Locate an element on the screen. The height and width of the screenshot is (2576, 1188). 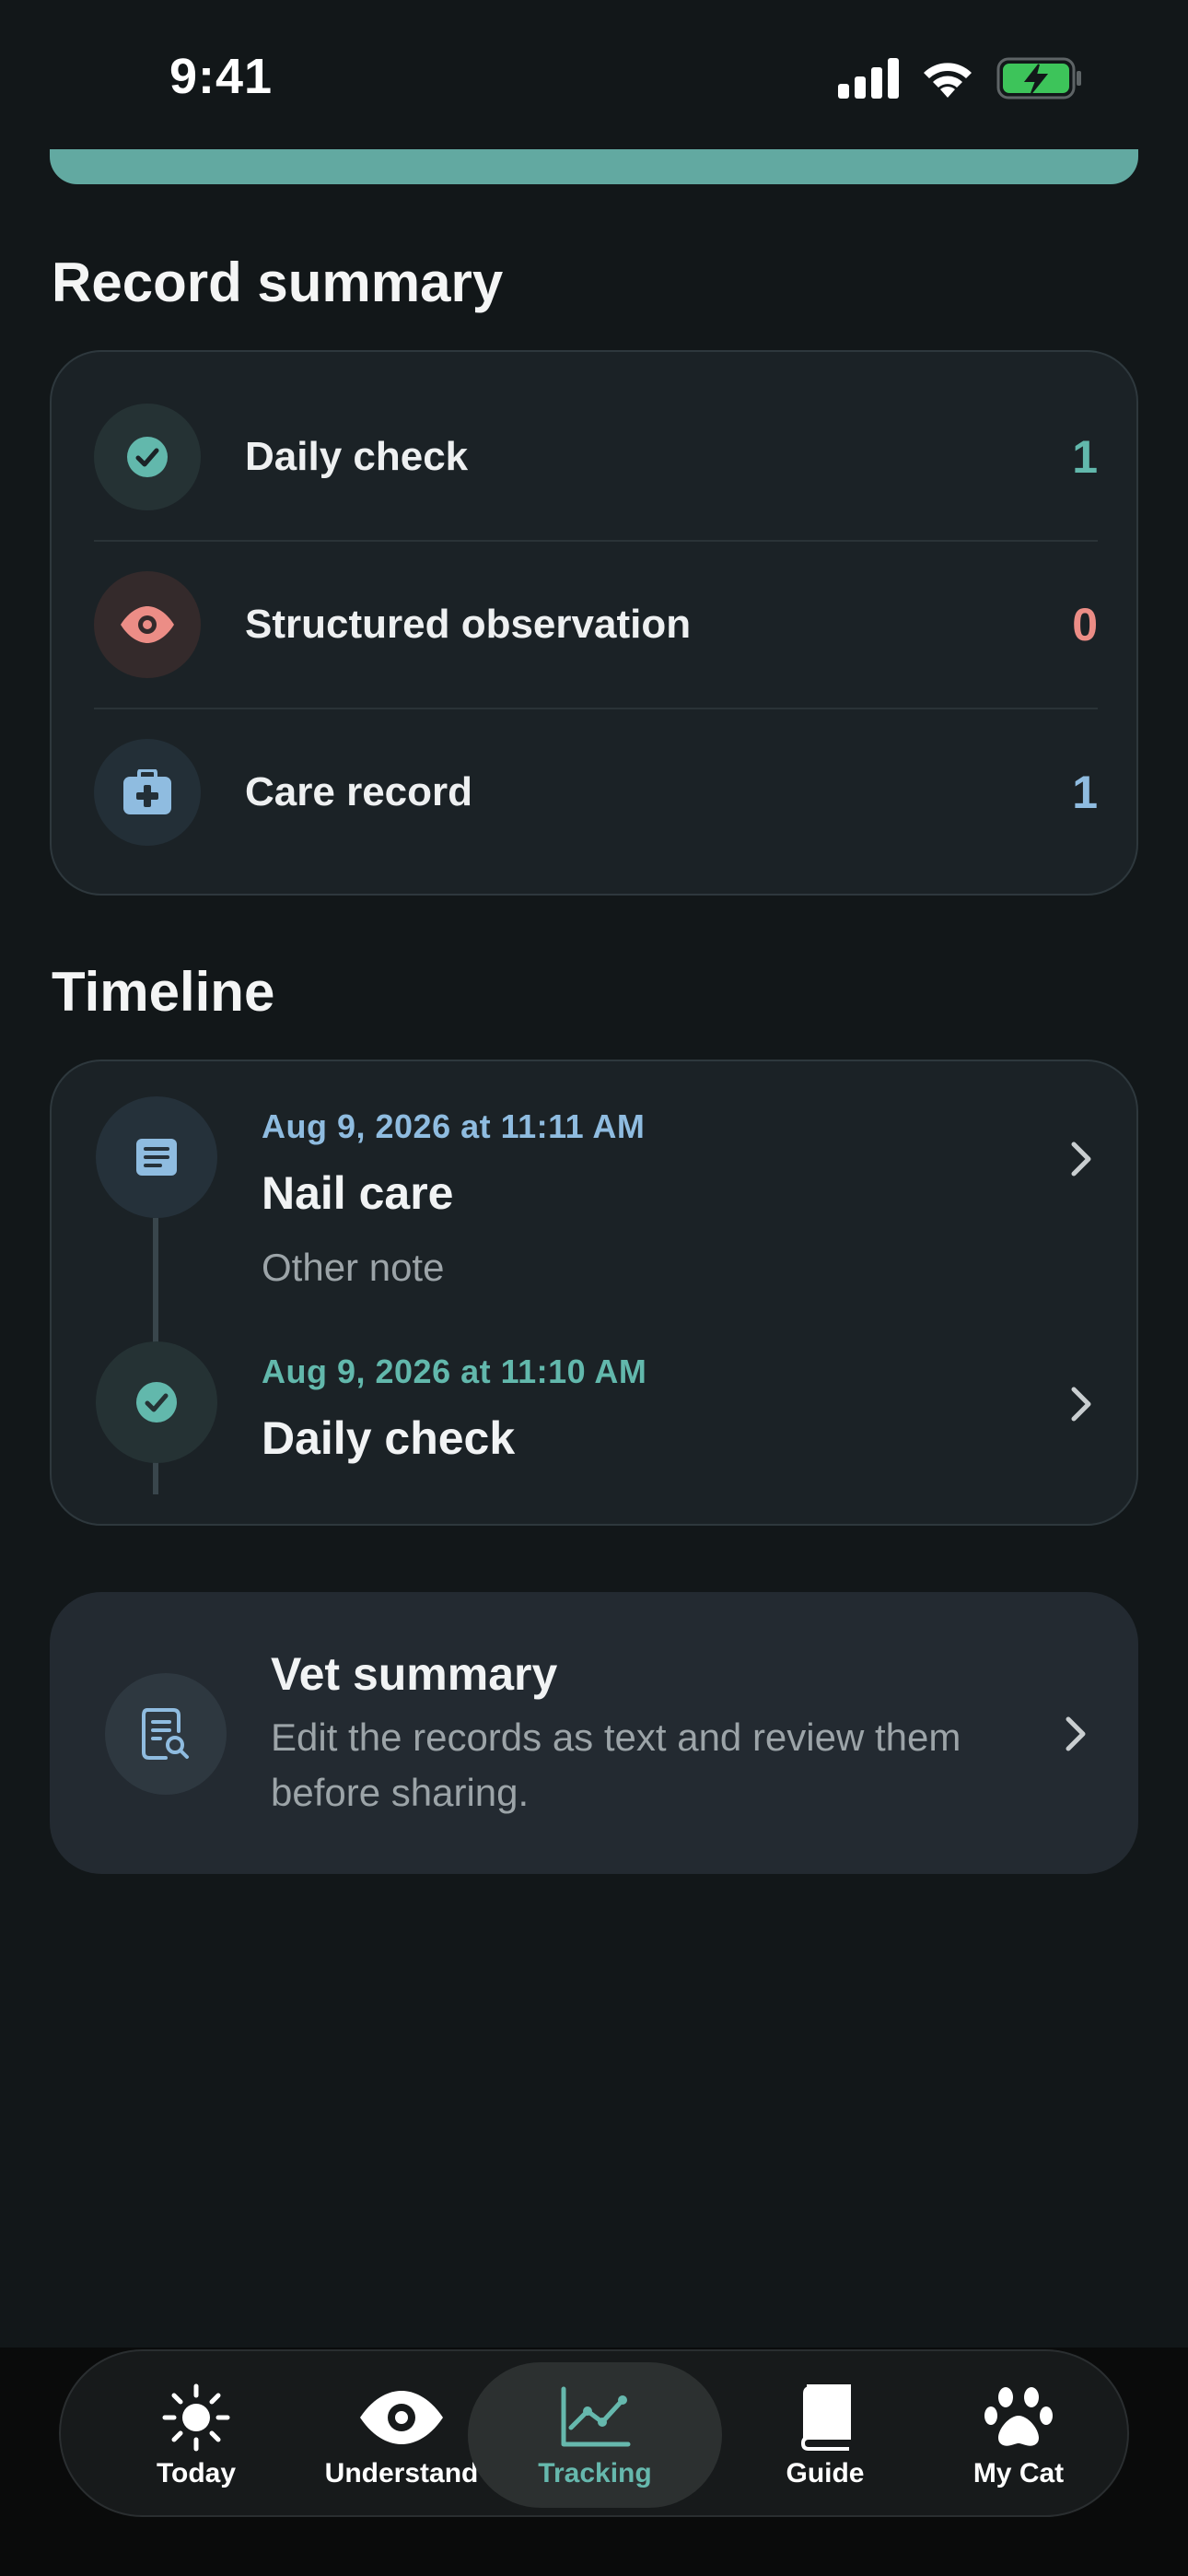
summary-row-care-record: Care record 1 is located at coordinates (596, 792).